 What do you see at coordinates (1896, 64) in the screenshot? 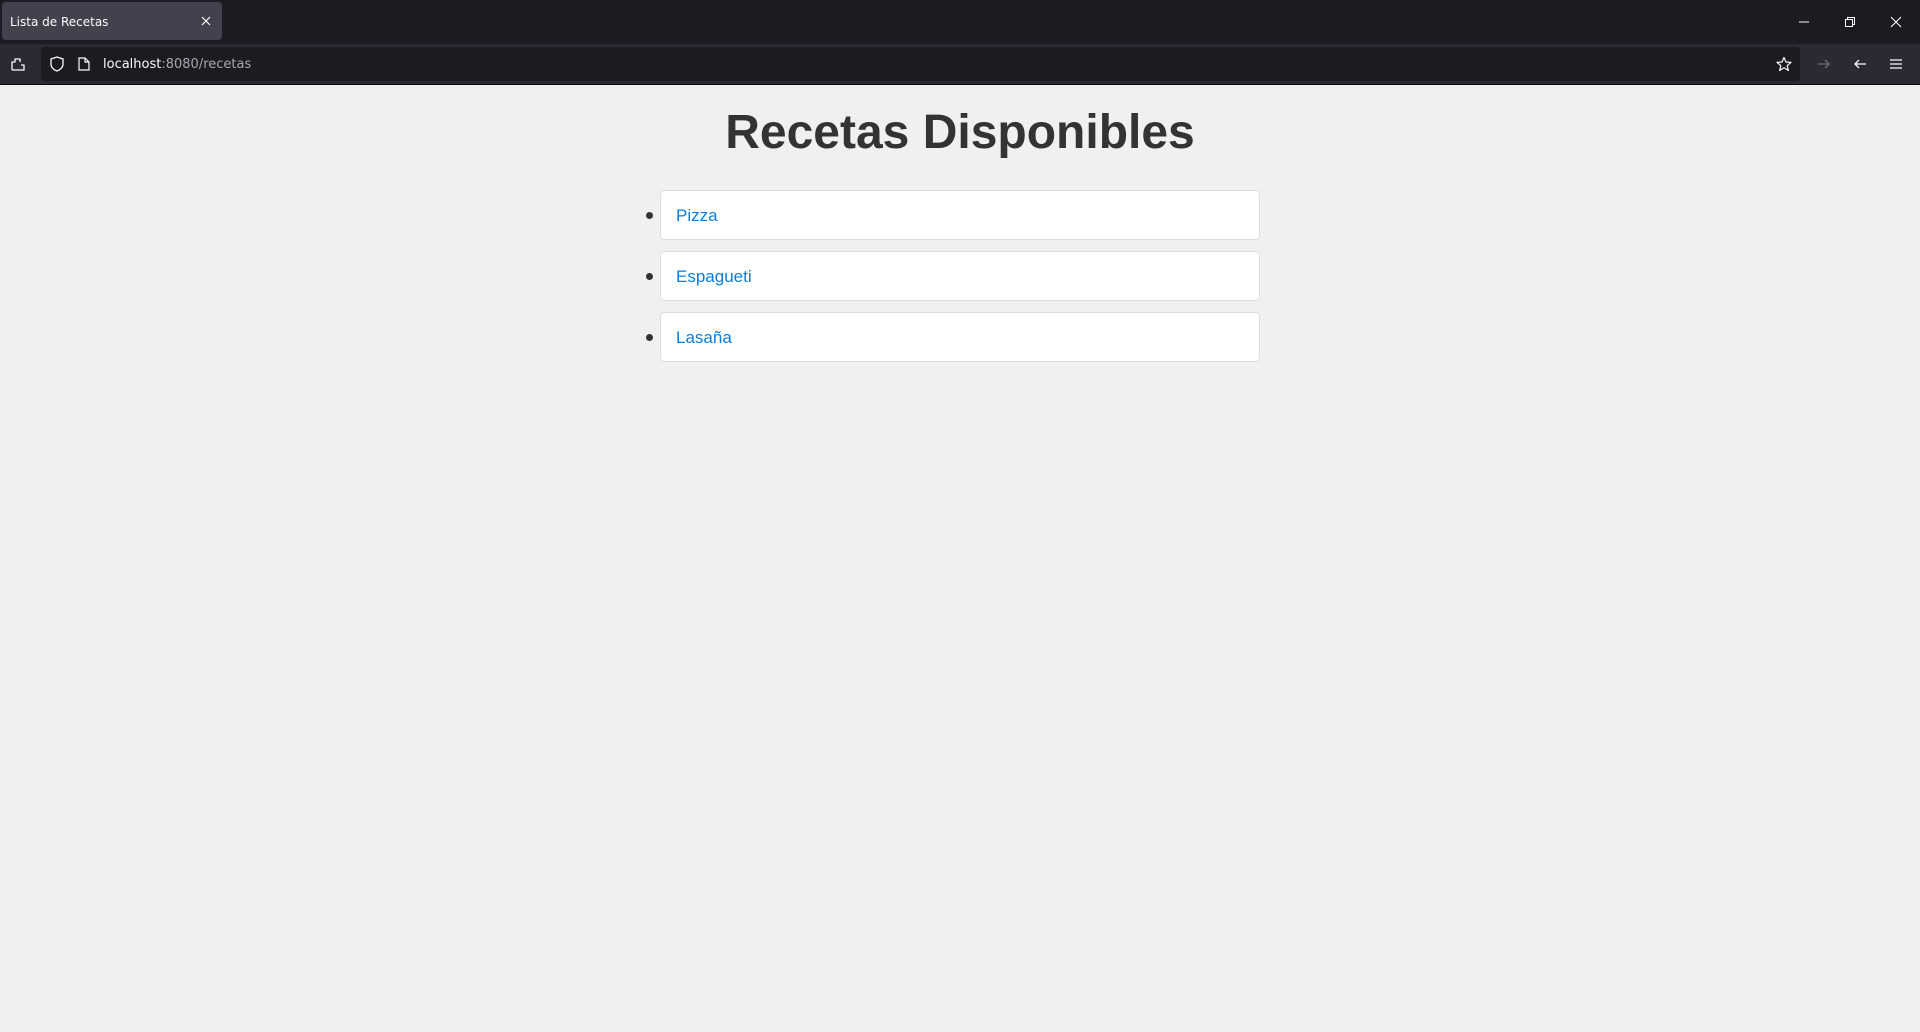
I see `menu-icon` at bounding box center [1896, 64].